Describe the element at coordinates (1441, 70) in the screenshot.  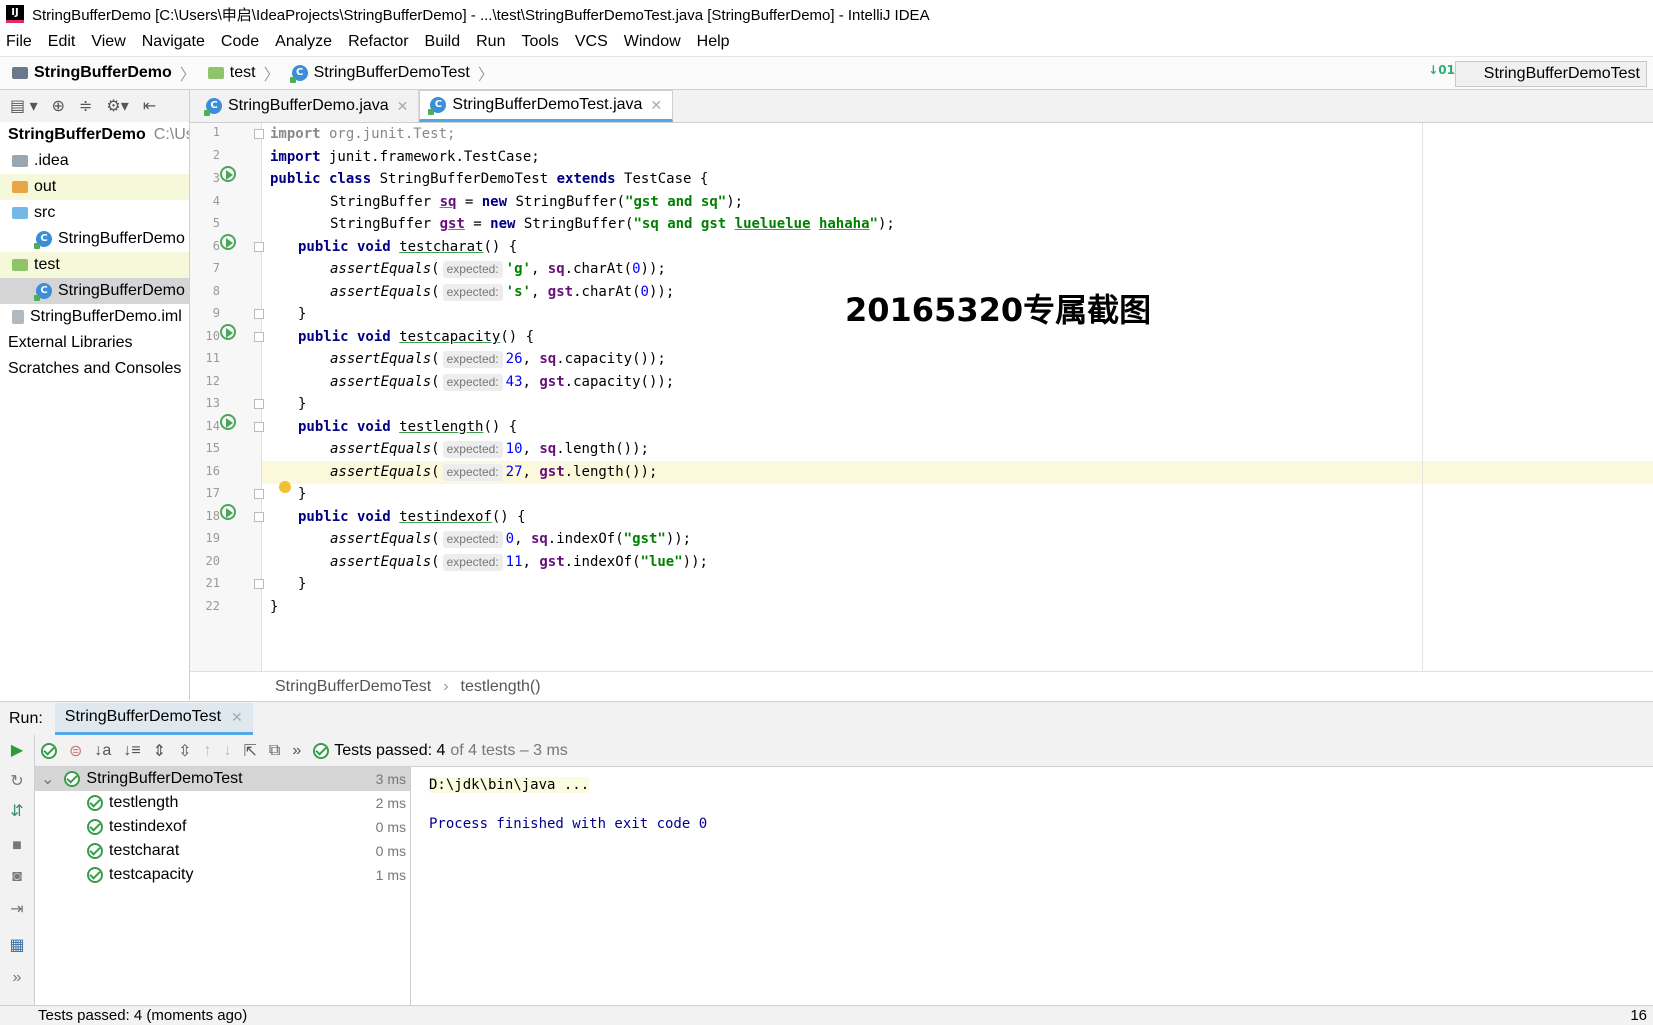
I see `update-project-icon: ↓01` at that location.